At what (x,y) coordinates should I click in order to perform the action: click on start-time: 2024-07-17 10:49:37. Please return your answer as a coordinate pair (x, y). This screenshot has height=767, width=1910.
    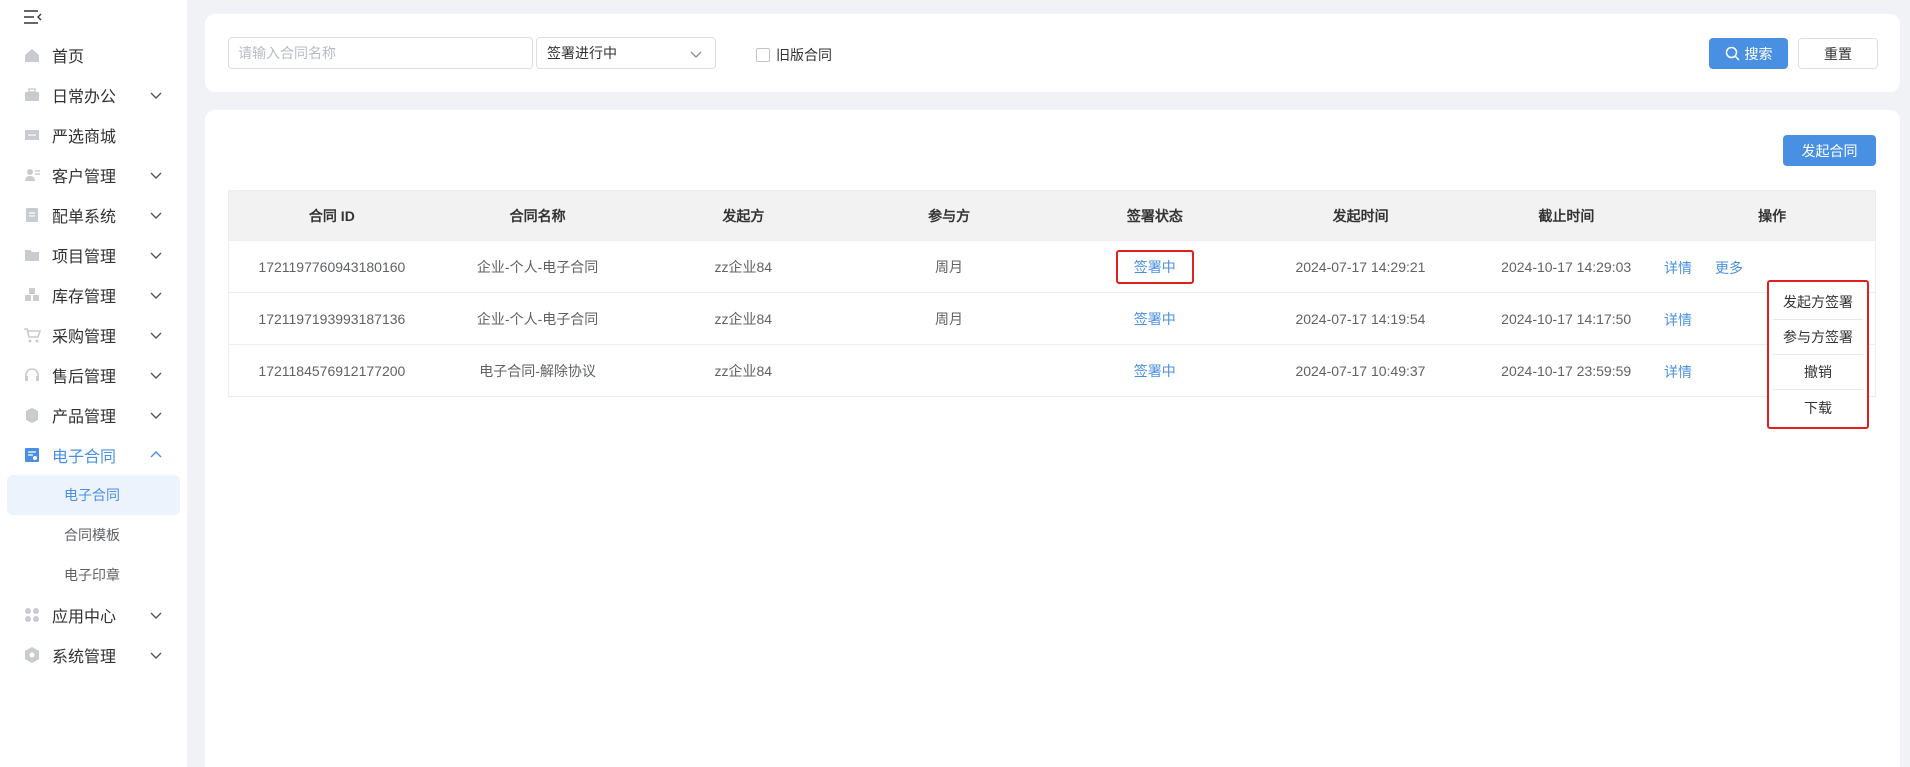
    Looking at the image, I should click on (1360, 370).